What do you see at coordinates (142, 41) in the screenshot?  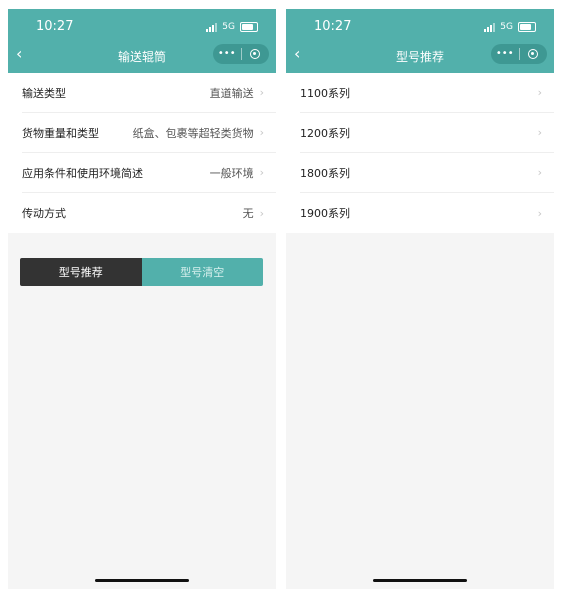 I see `nav-header: 10:27 5G ‹ 输送辊筒 •••` at bounding box center [142, 41].